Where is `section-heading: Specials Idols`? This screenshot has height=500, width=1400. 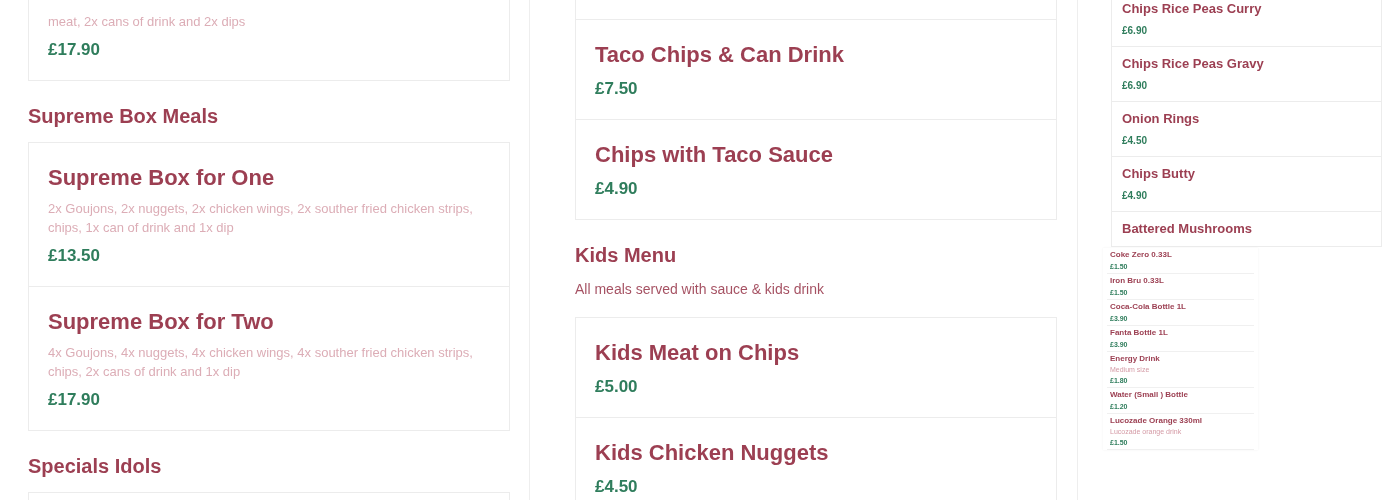
section-heading: Specials Idols is located at coordinates (95, 466).